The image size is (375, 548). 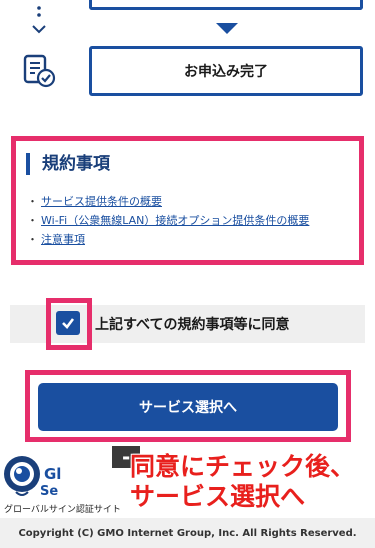 I want to click on term-item: ・注意事項, so click(x=56, y=240).